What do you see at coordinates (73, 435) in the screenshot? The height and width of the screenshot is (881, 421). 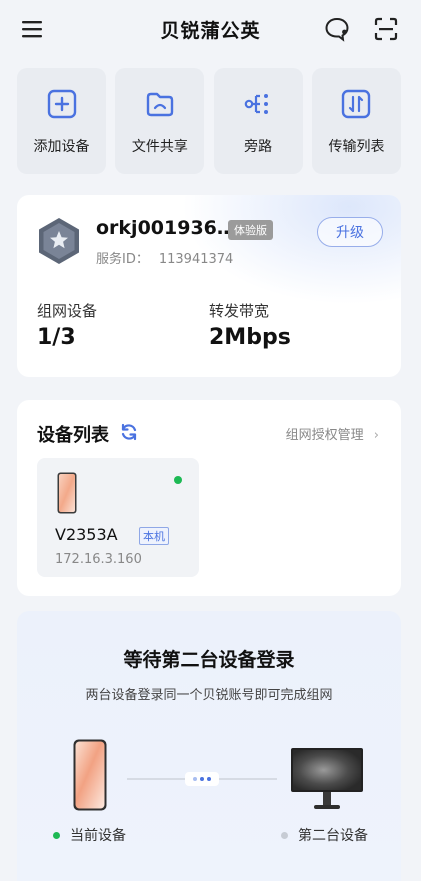 I see `device-list-title: 设备列表` at bounding box center [73, 435].